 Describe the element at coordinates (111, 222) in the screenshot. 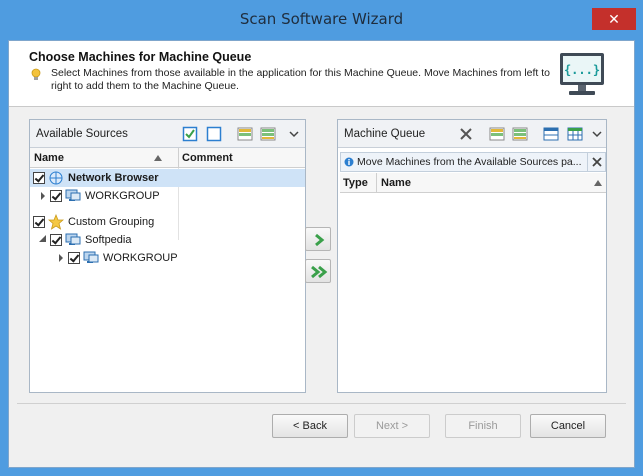

I see `tree-item-label: Custom Grouping` at that location.